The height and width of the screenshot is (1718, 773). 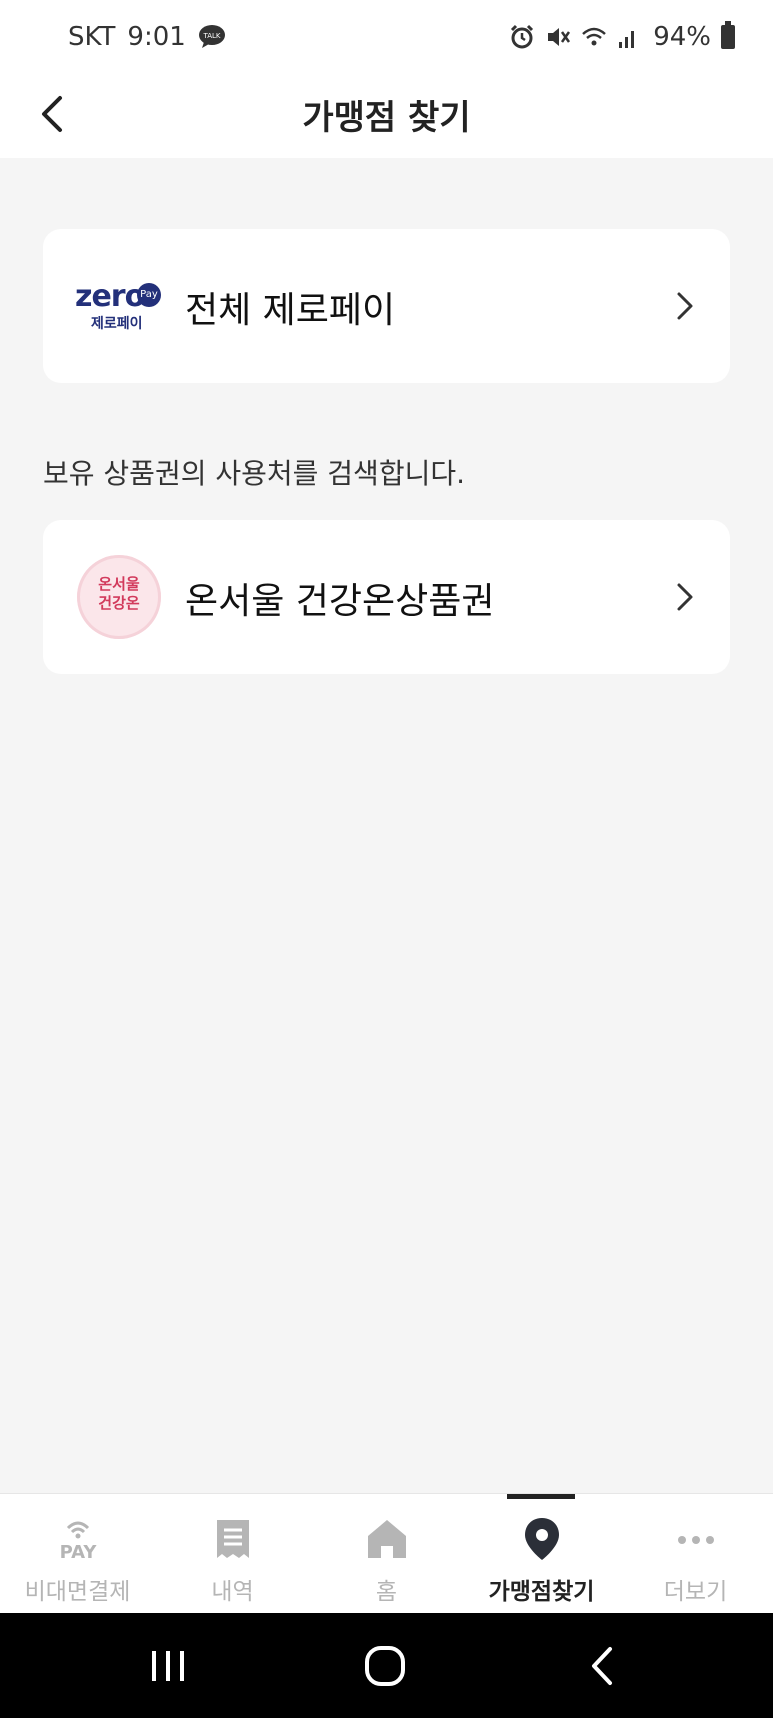 I want to click on bottom-tab-bar: PAY 비대면결제 내역 홈 가맹점찾기 더보기, so click(x=386, y=1553).